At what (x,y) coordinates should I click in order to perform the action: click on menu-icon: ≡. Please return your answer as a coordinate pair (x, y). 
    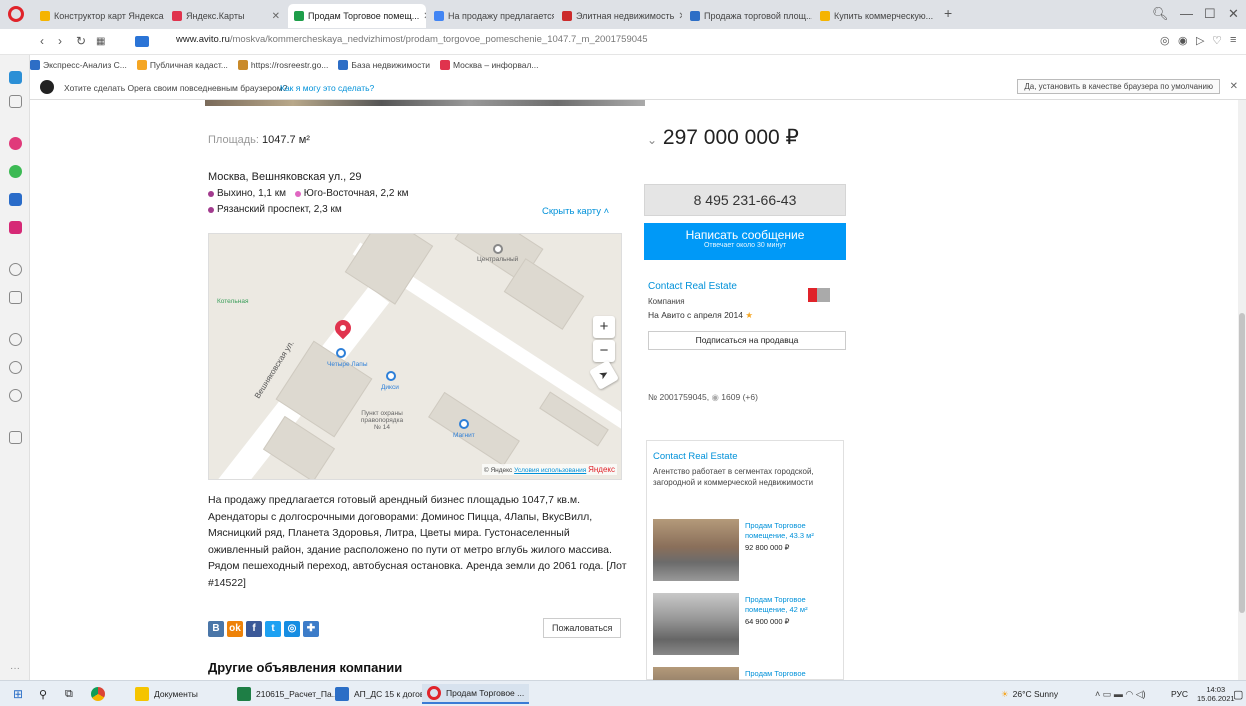
    Looking at the image, I should click on (1233, 40).